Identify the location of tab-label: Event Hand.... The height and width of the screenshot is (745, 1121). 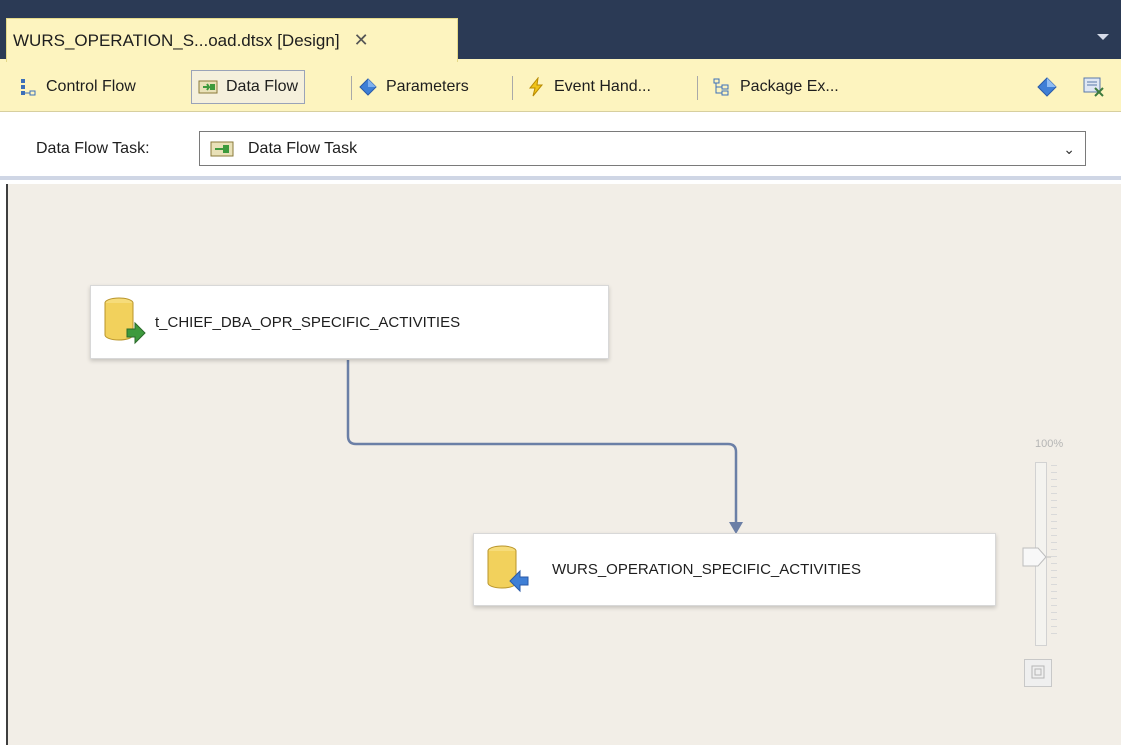
(602, 86).